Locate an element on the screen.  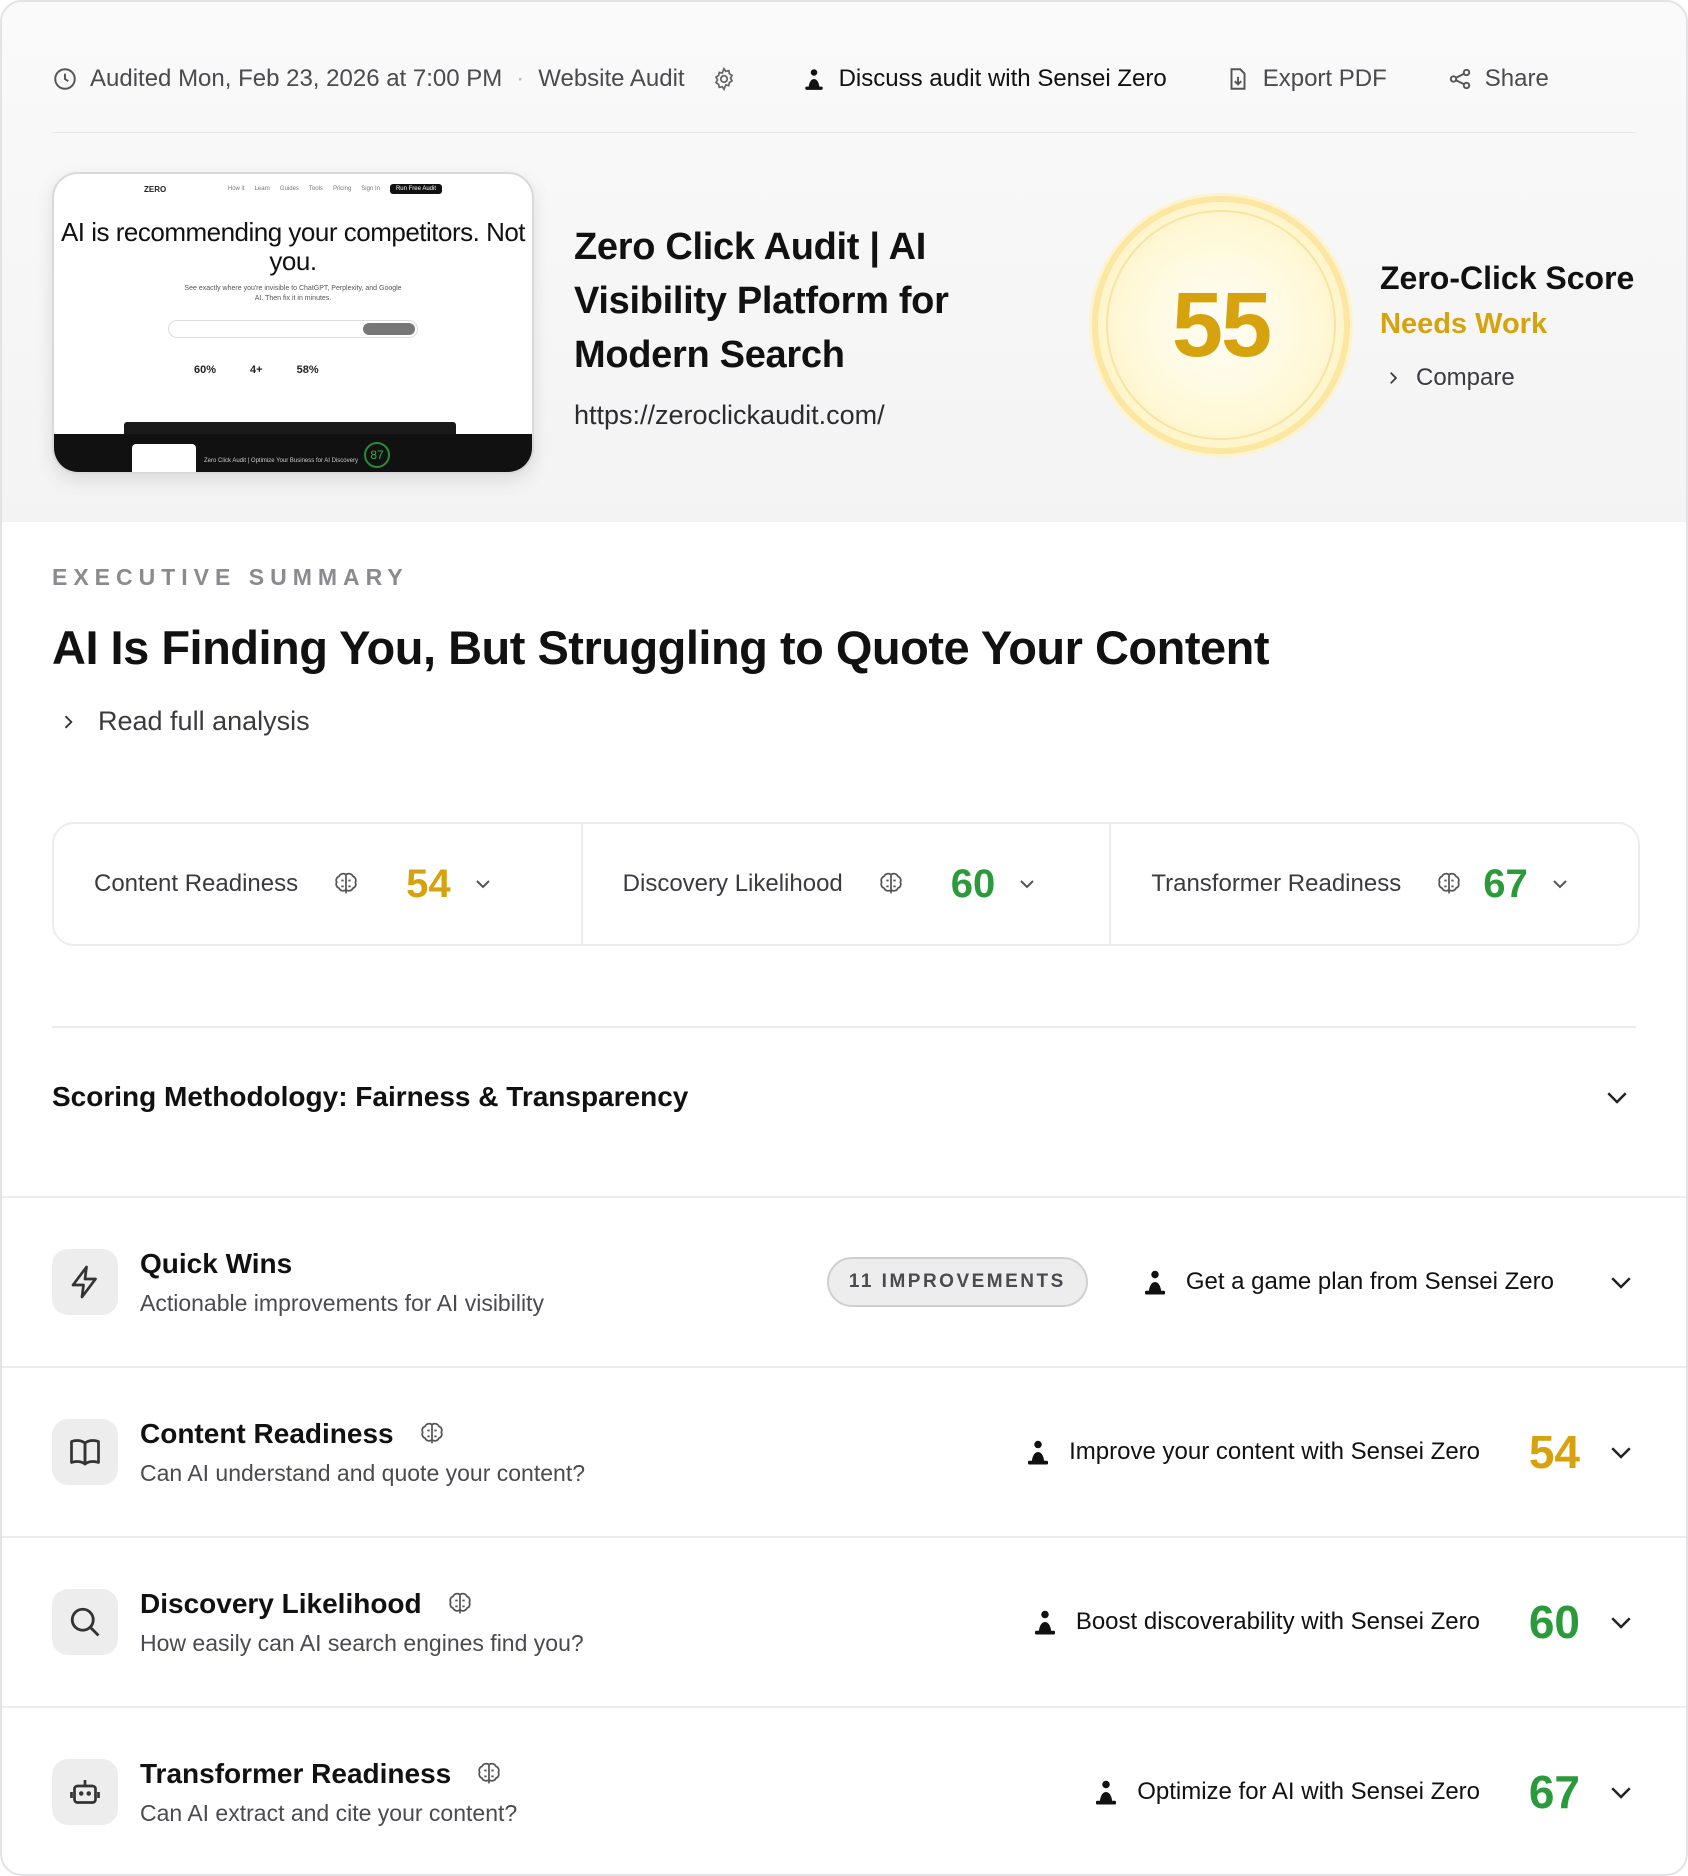
game-plan-label: Get a game plan from Sensei Zero is located at coordinates (1369, 1281).